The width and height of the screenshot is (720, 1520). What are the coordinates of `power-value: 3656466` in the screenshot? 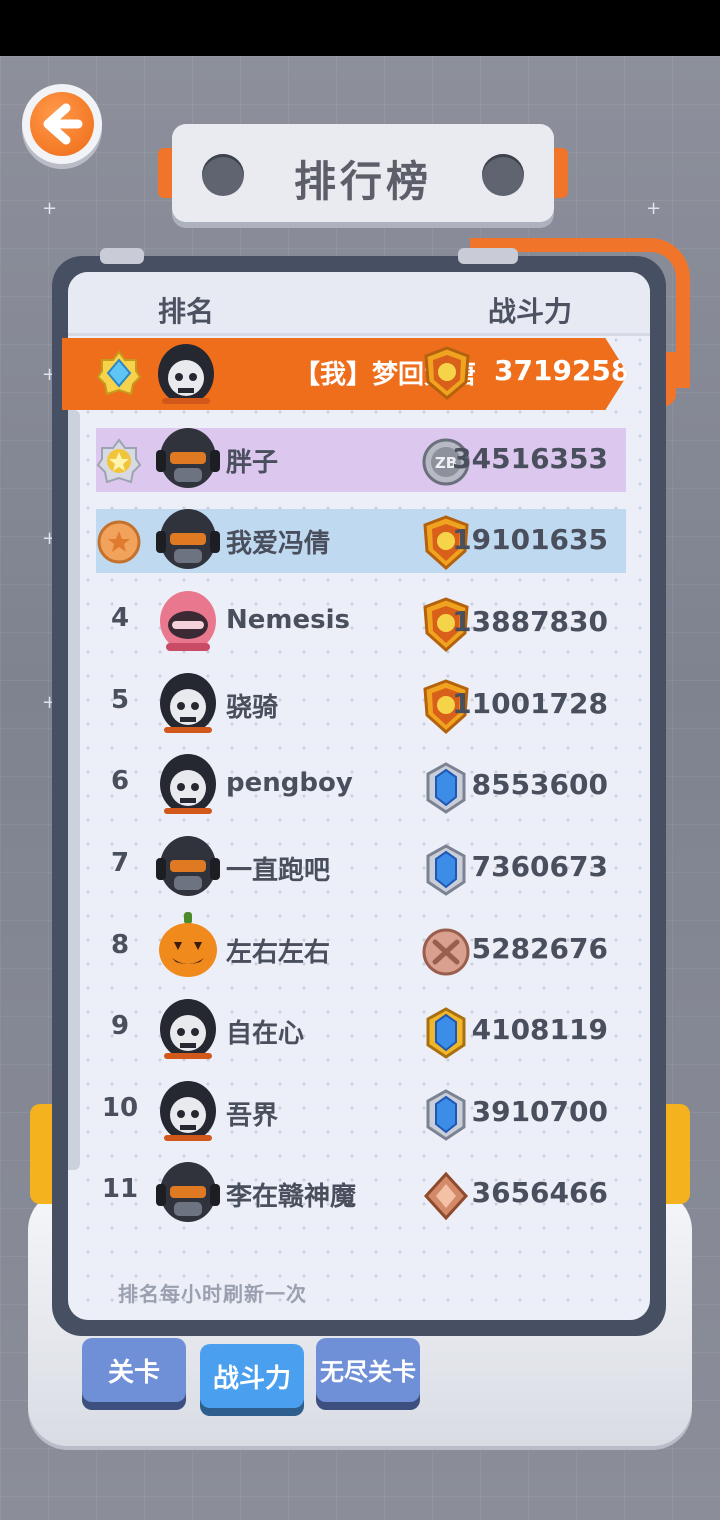 It's located at (539, 1192).